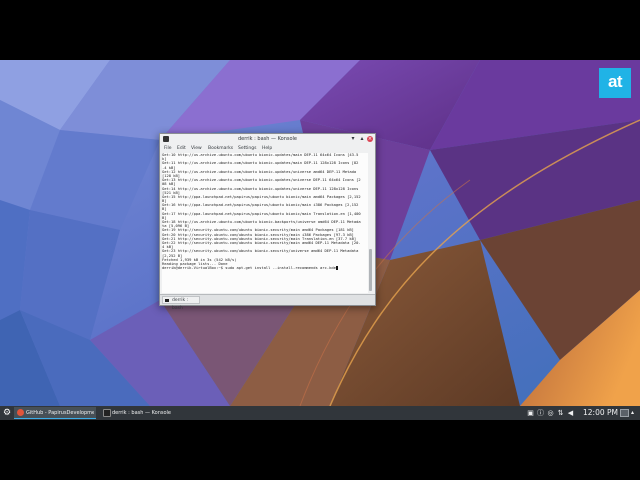  What do you see at coordinates (167, 300) in the screenshot?
I see `terminal-tab-icon` at bounding box center [167, 300].